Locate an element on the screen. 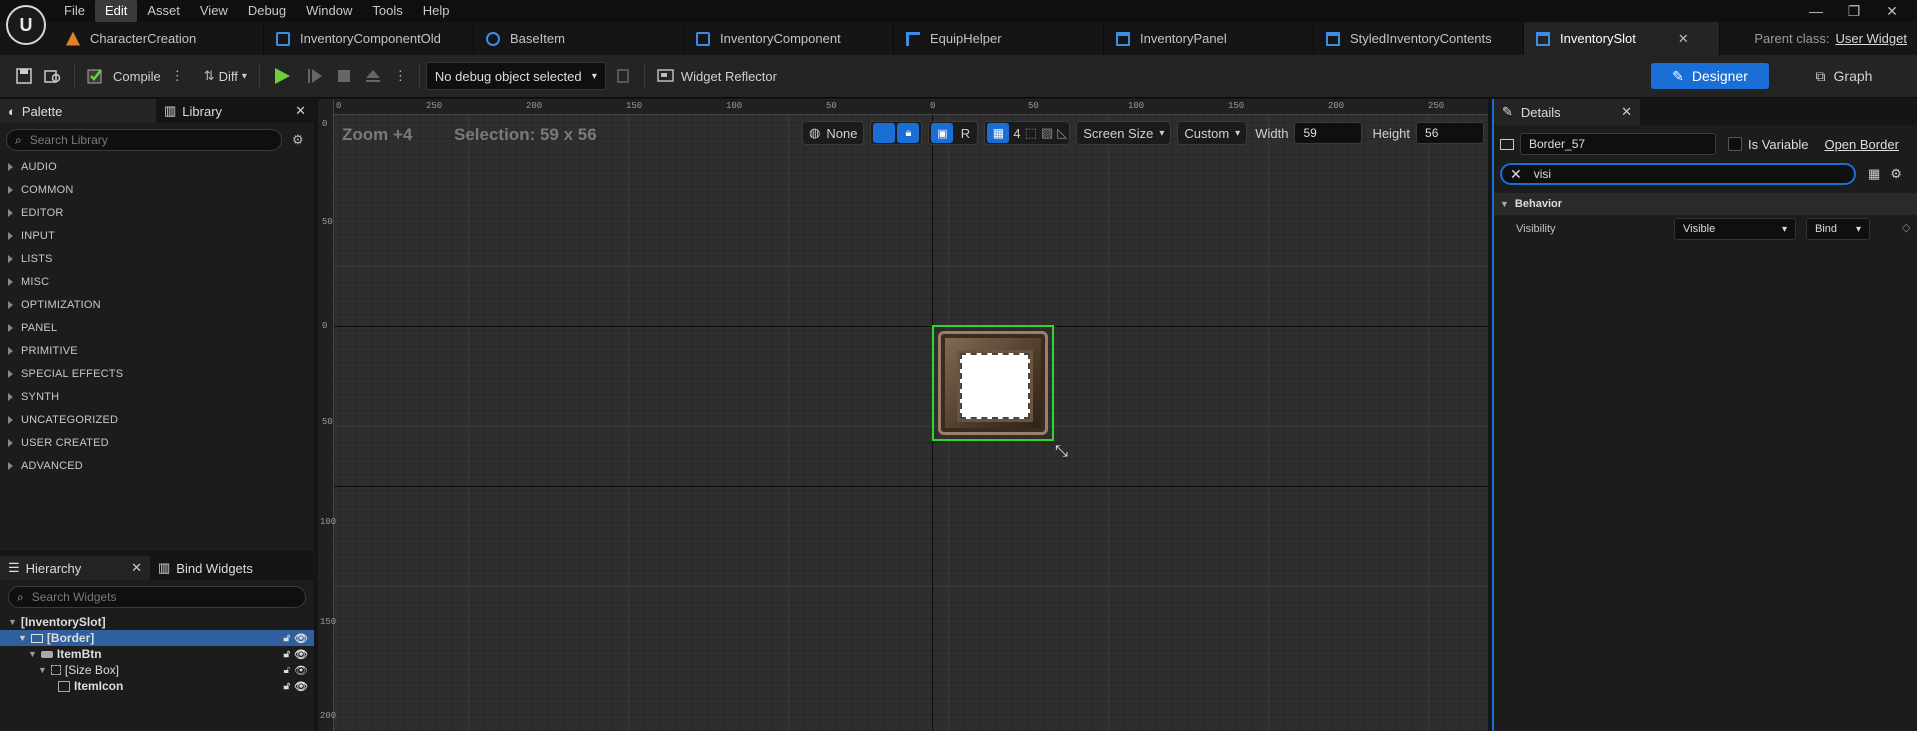  compile-options-icon: ⋮ is located at coordinates (177, 76).